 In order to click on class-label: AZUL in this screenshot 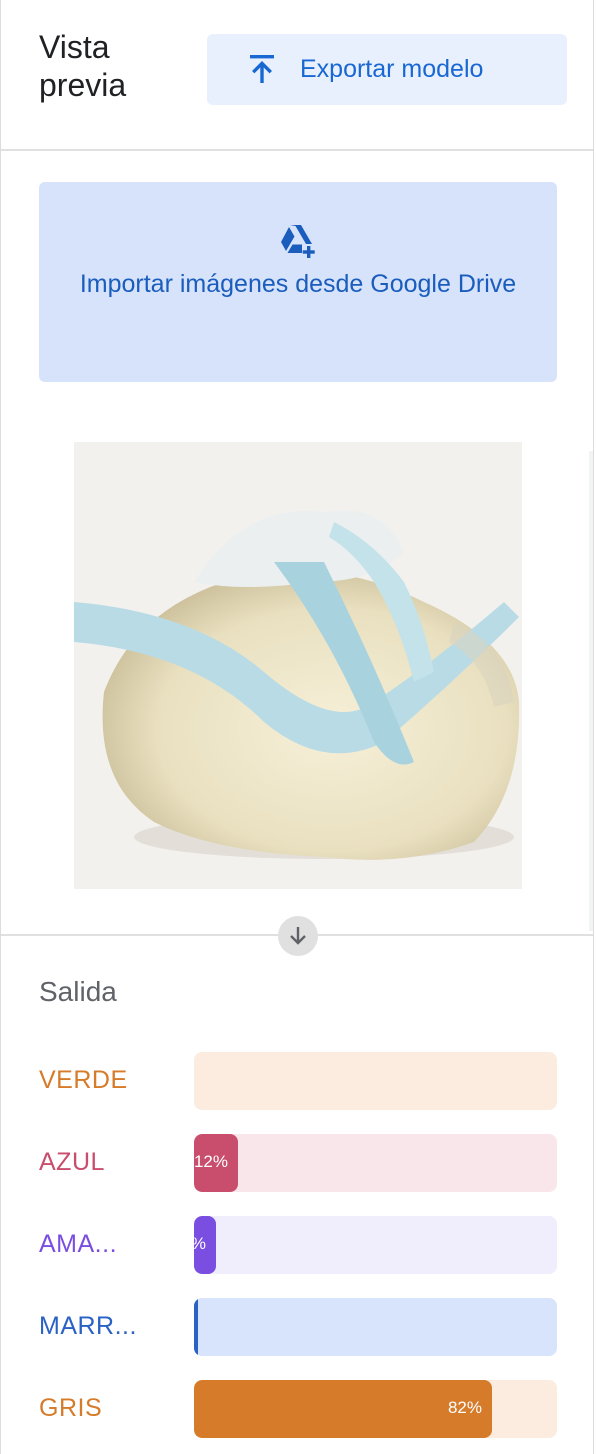, I will do `click(72, 1162)`.